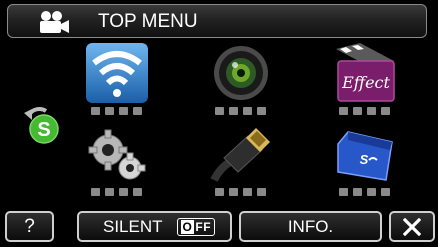 This screenshot has height=247, width=438. What do you see at coordinates (217, 21) in the screenshot?
I see `title-bar: TOP MENU` at bounding box center [217, 21].